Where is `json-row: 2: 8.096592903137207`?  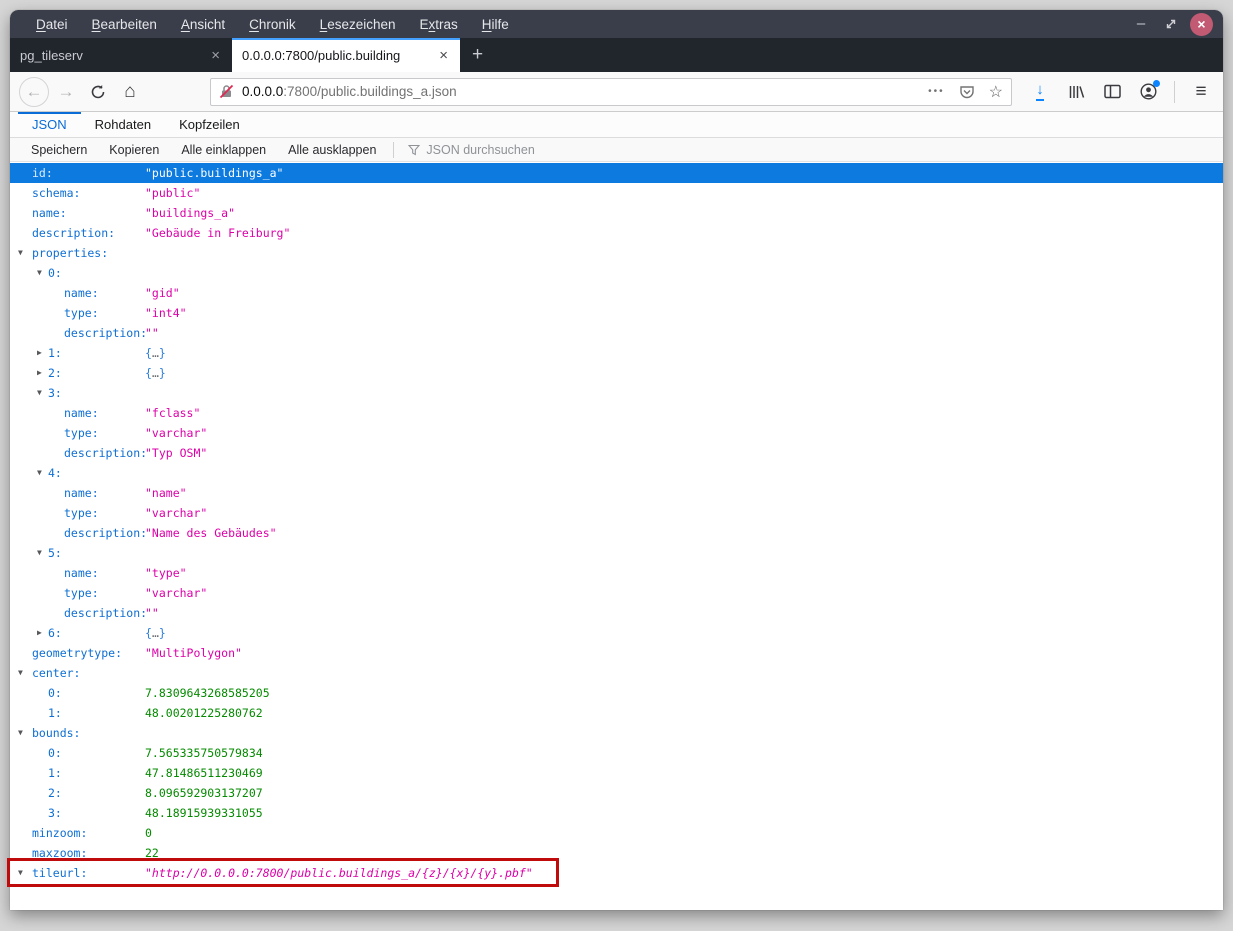 json-row: 2: 8.096592903137207 is located at coordinates (616, 793).